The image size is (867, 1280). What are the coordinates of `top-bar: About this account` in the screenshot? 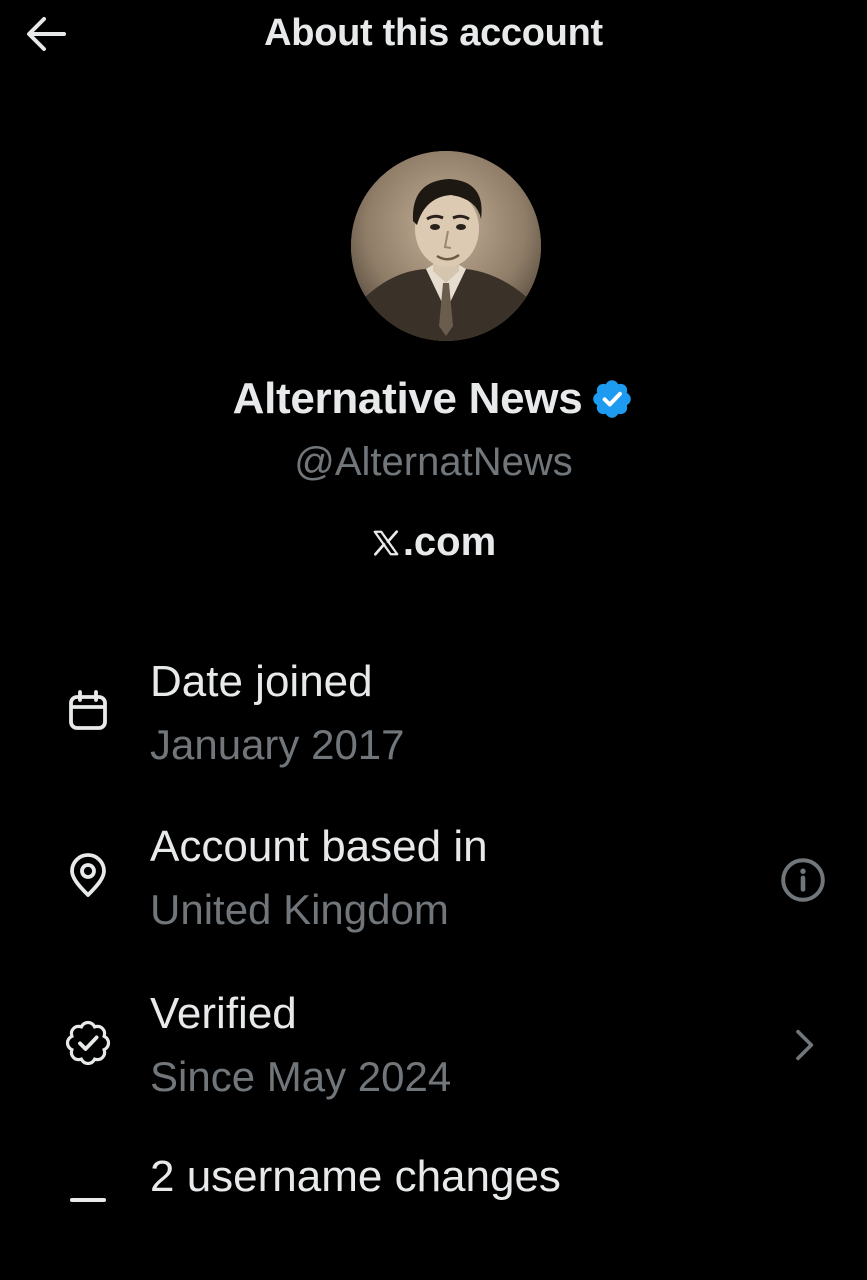 It's located at (433, 35).